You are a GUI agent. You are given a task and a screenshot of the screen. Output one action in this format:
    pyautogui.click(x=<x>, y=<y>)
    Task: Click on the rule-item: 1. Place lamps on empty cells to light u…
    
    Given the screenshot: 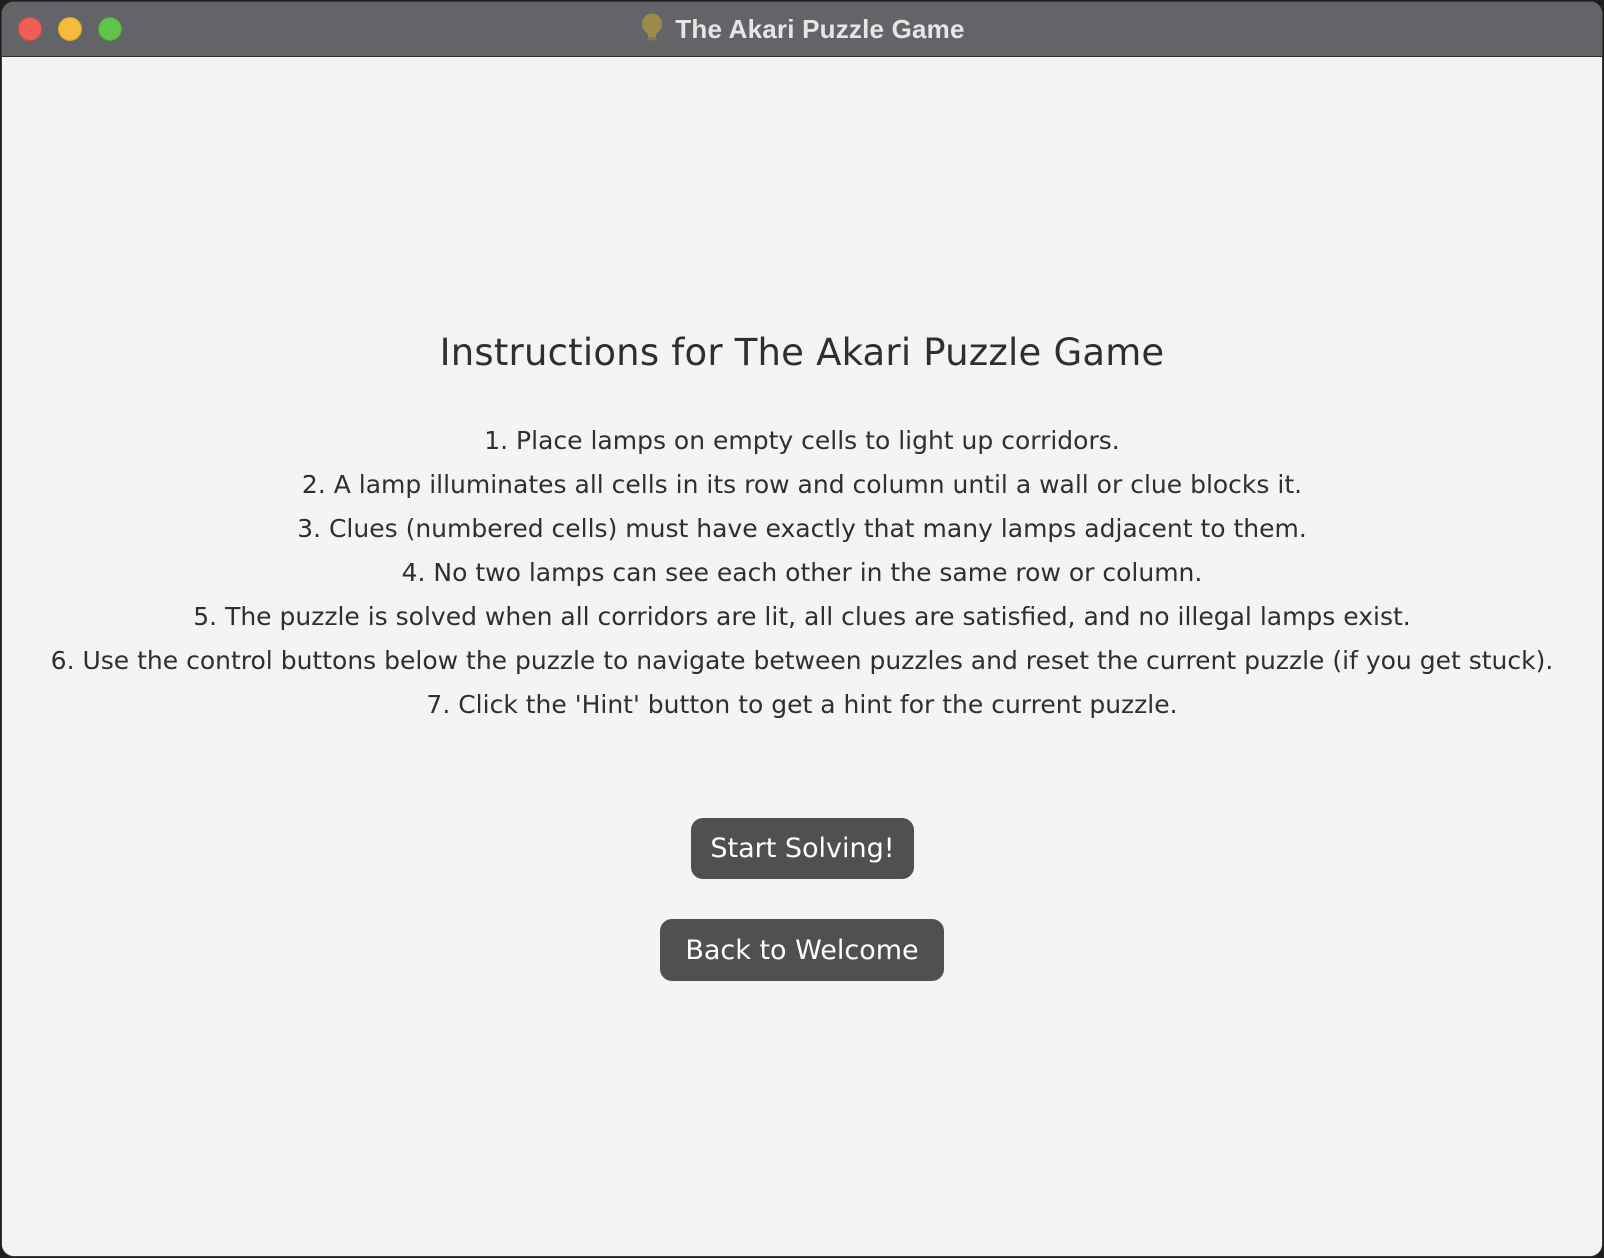 What is the action you would take?
    pyautogui.click(x=802, y=440)
    